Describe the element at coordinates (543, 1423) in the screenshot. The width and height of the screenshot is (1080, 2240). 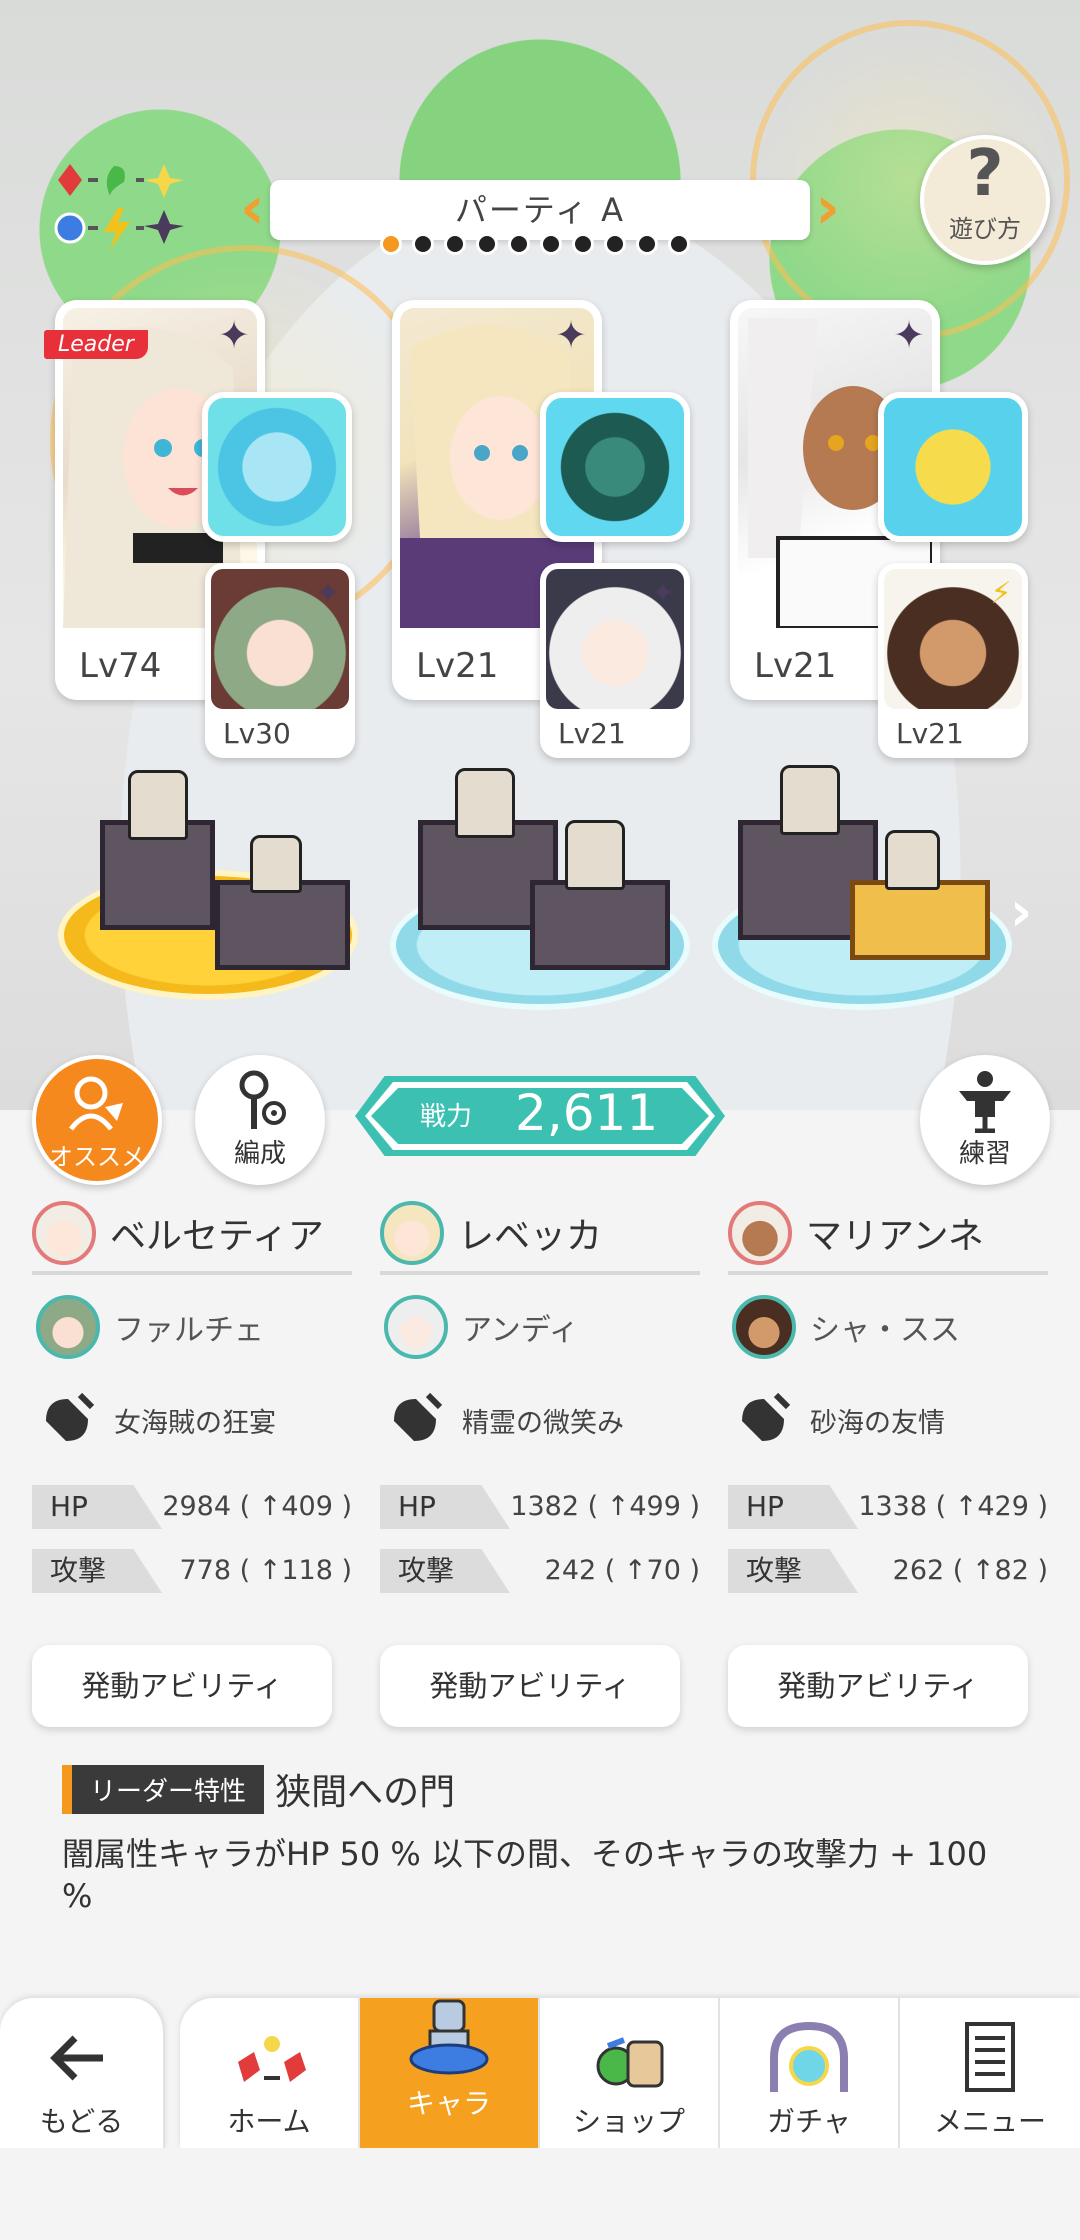
I see `weapon-name: 精霊の微笑み` at that location.